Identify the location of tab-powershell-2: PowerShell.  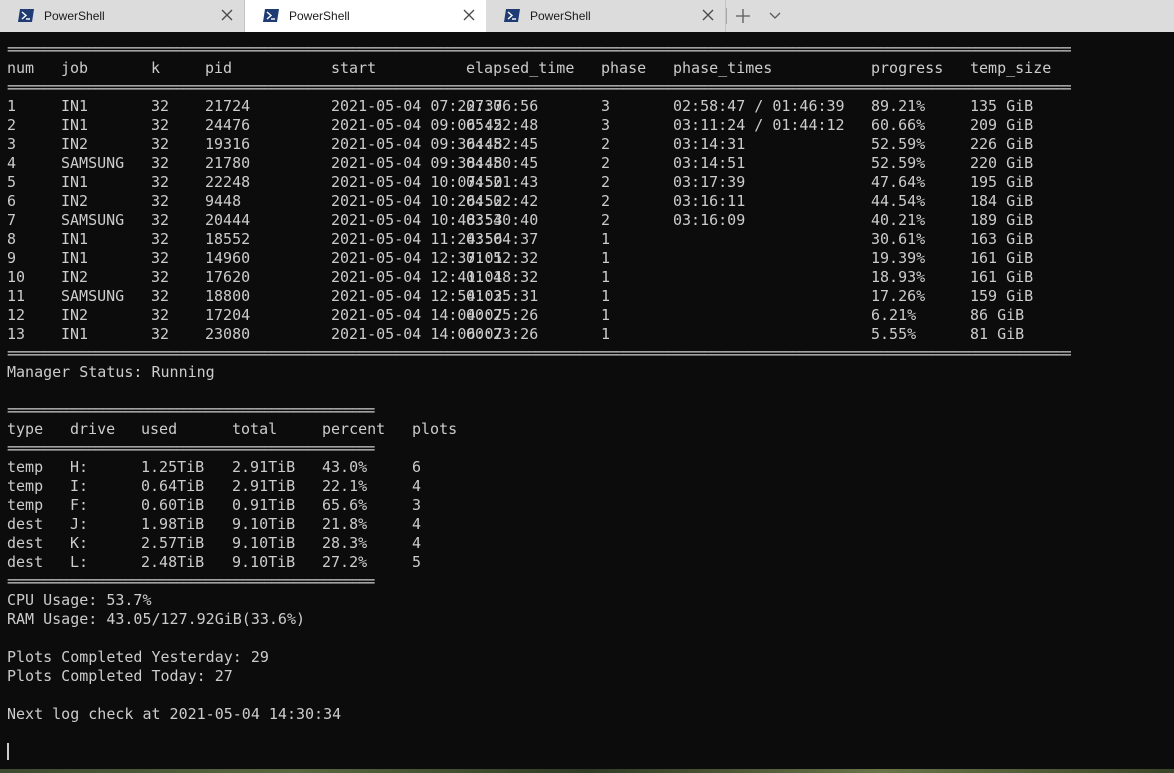
(365, 16).